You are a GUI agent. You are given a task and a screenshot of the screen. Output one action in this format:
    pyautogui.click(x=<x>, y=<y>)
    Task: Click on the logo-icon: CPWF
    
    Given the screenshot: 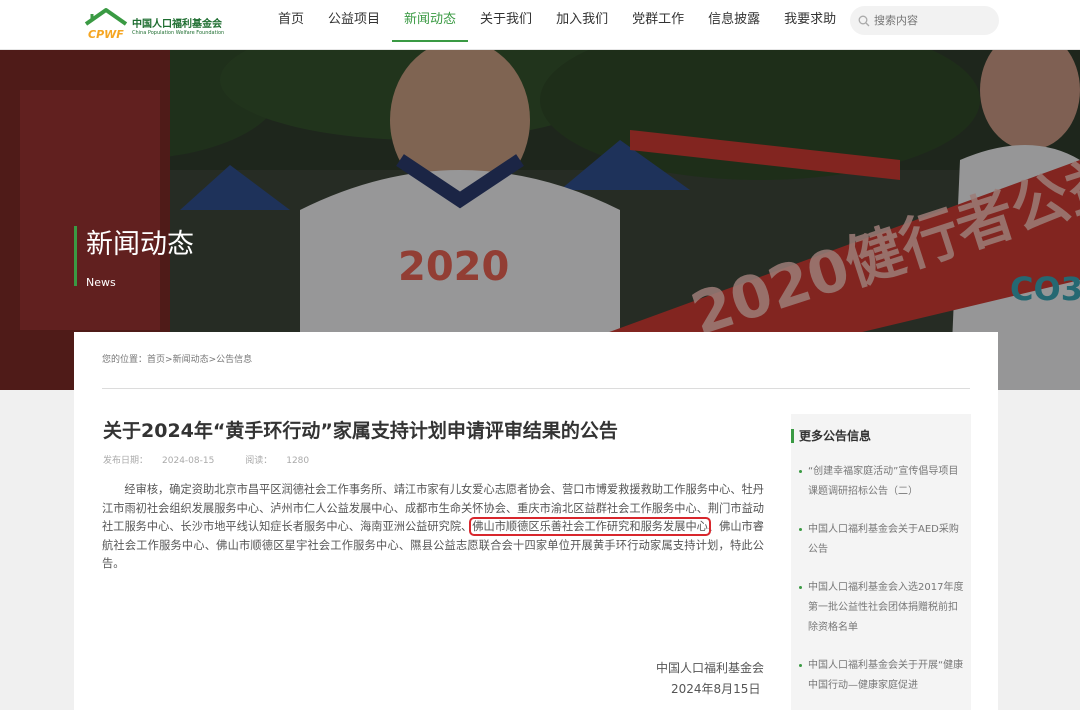 What is the action you would take?
    pyautogui.click(x=106, y=24)
    